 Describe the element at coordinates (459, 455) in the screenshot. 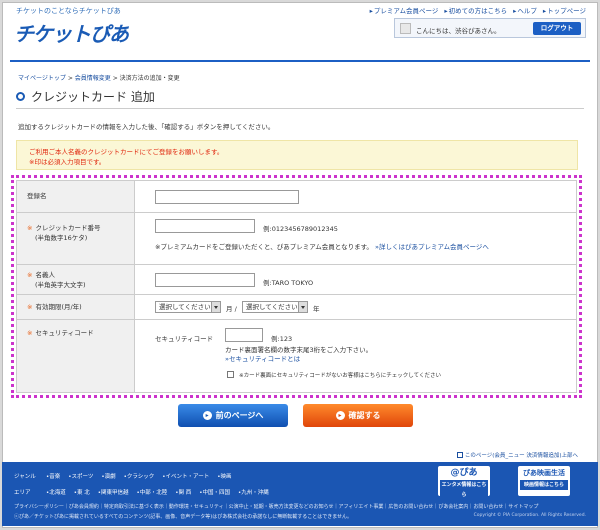

I see `arrow-up-icon` at that location.